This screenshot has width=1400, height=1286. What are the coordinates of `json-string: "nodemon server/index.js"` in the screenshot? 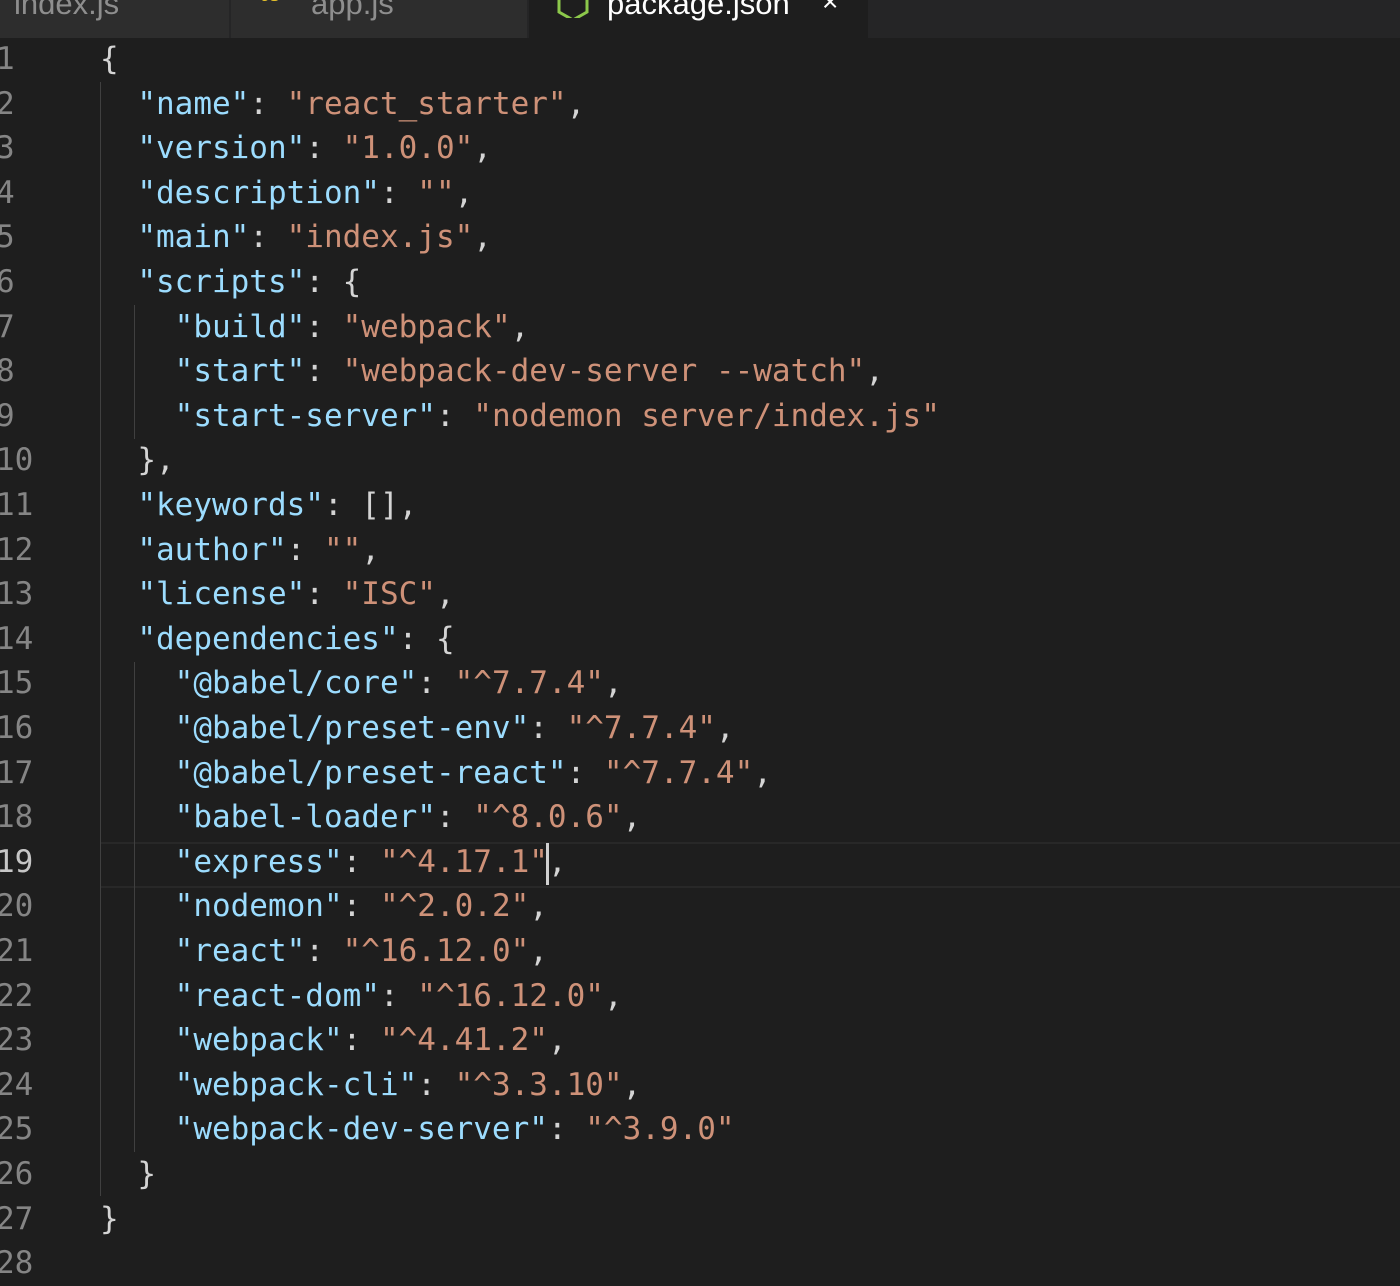 It's located at (706, 415).